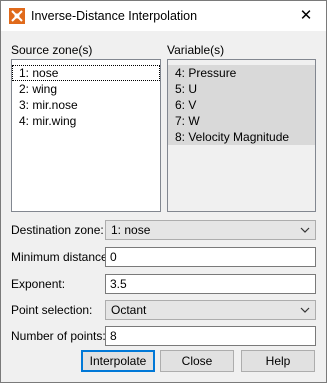 The image size is (327, 383). I want to click on variables-label: Variable(s), so click(196, 50).